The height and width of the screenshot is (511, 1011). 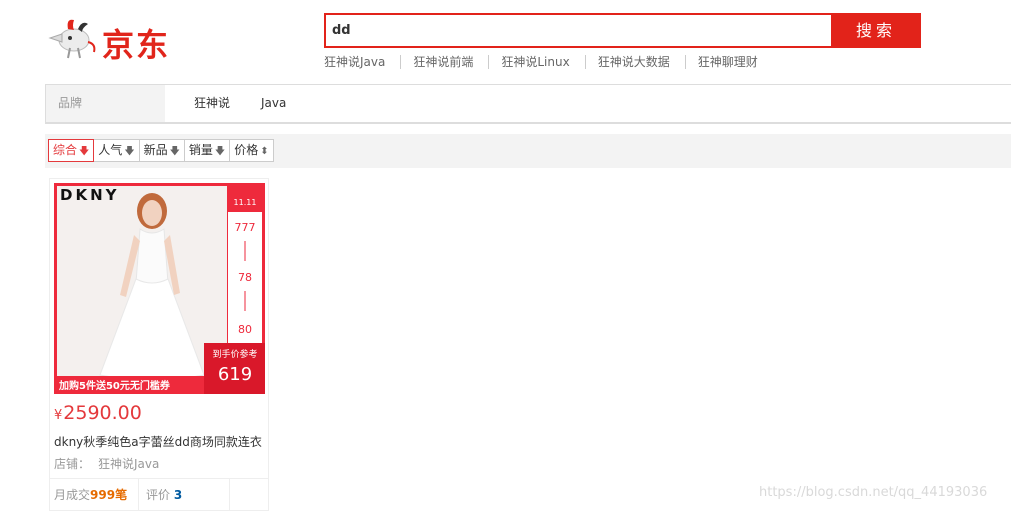 What do you see at coordinates (363, 62) in the screenshot?
I see `hotword-link: 狂神说Java` at bounding box center [363, 62].